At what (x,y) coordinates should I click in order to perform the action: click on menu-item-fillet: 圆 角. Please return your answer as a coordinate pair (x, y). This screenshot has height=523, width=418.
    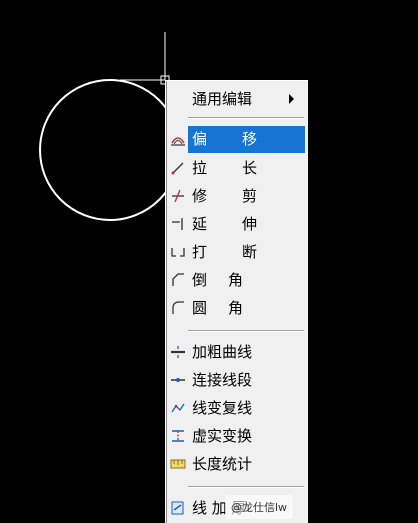
    Looking at the image, I should click on (236, 308).